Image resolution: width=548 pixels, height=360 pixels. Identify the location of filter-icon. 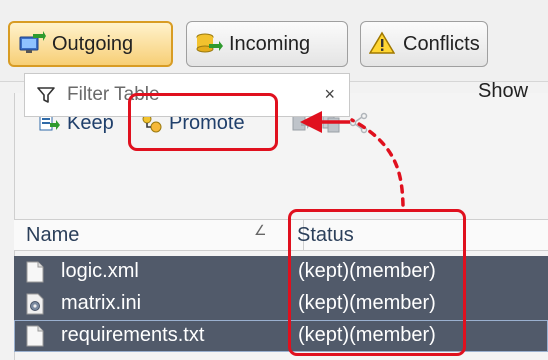
(46, 95).